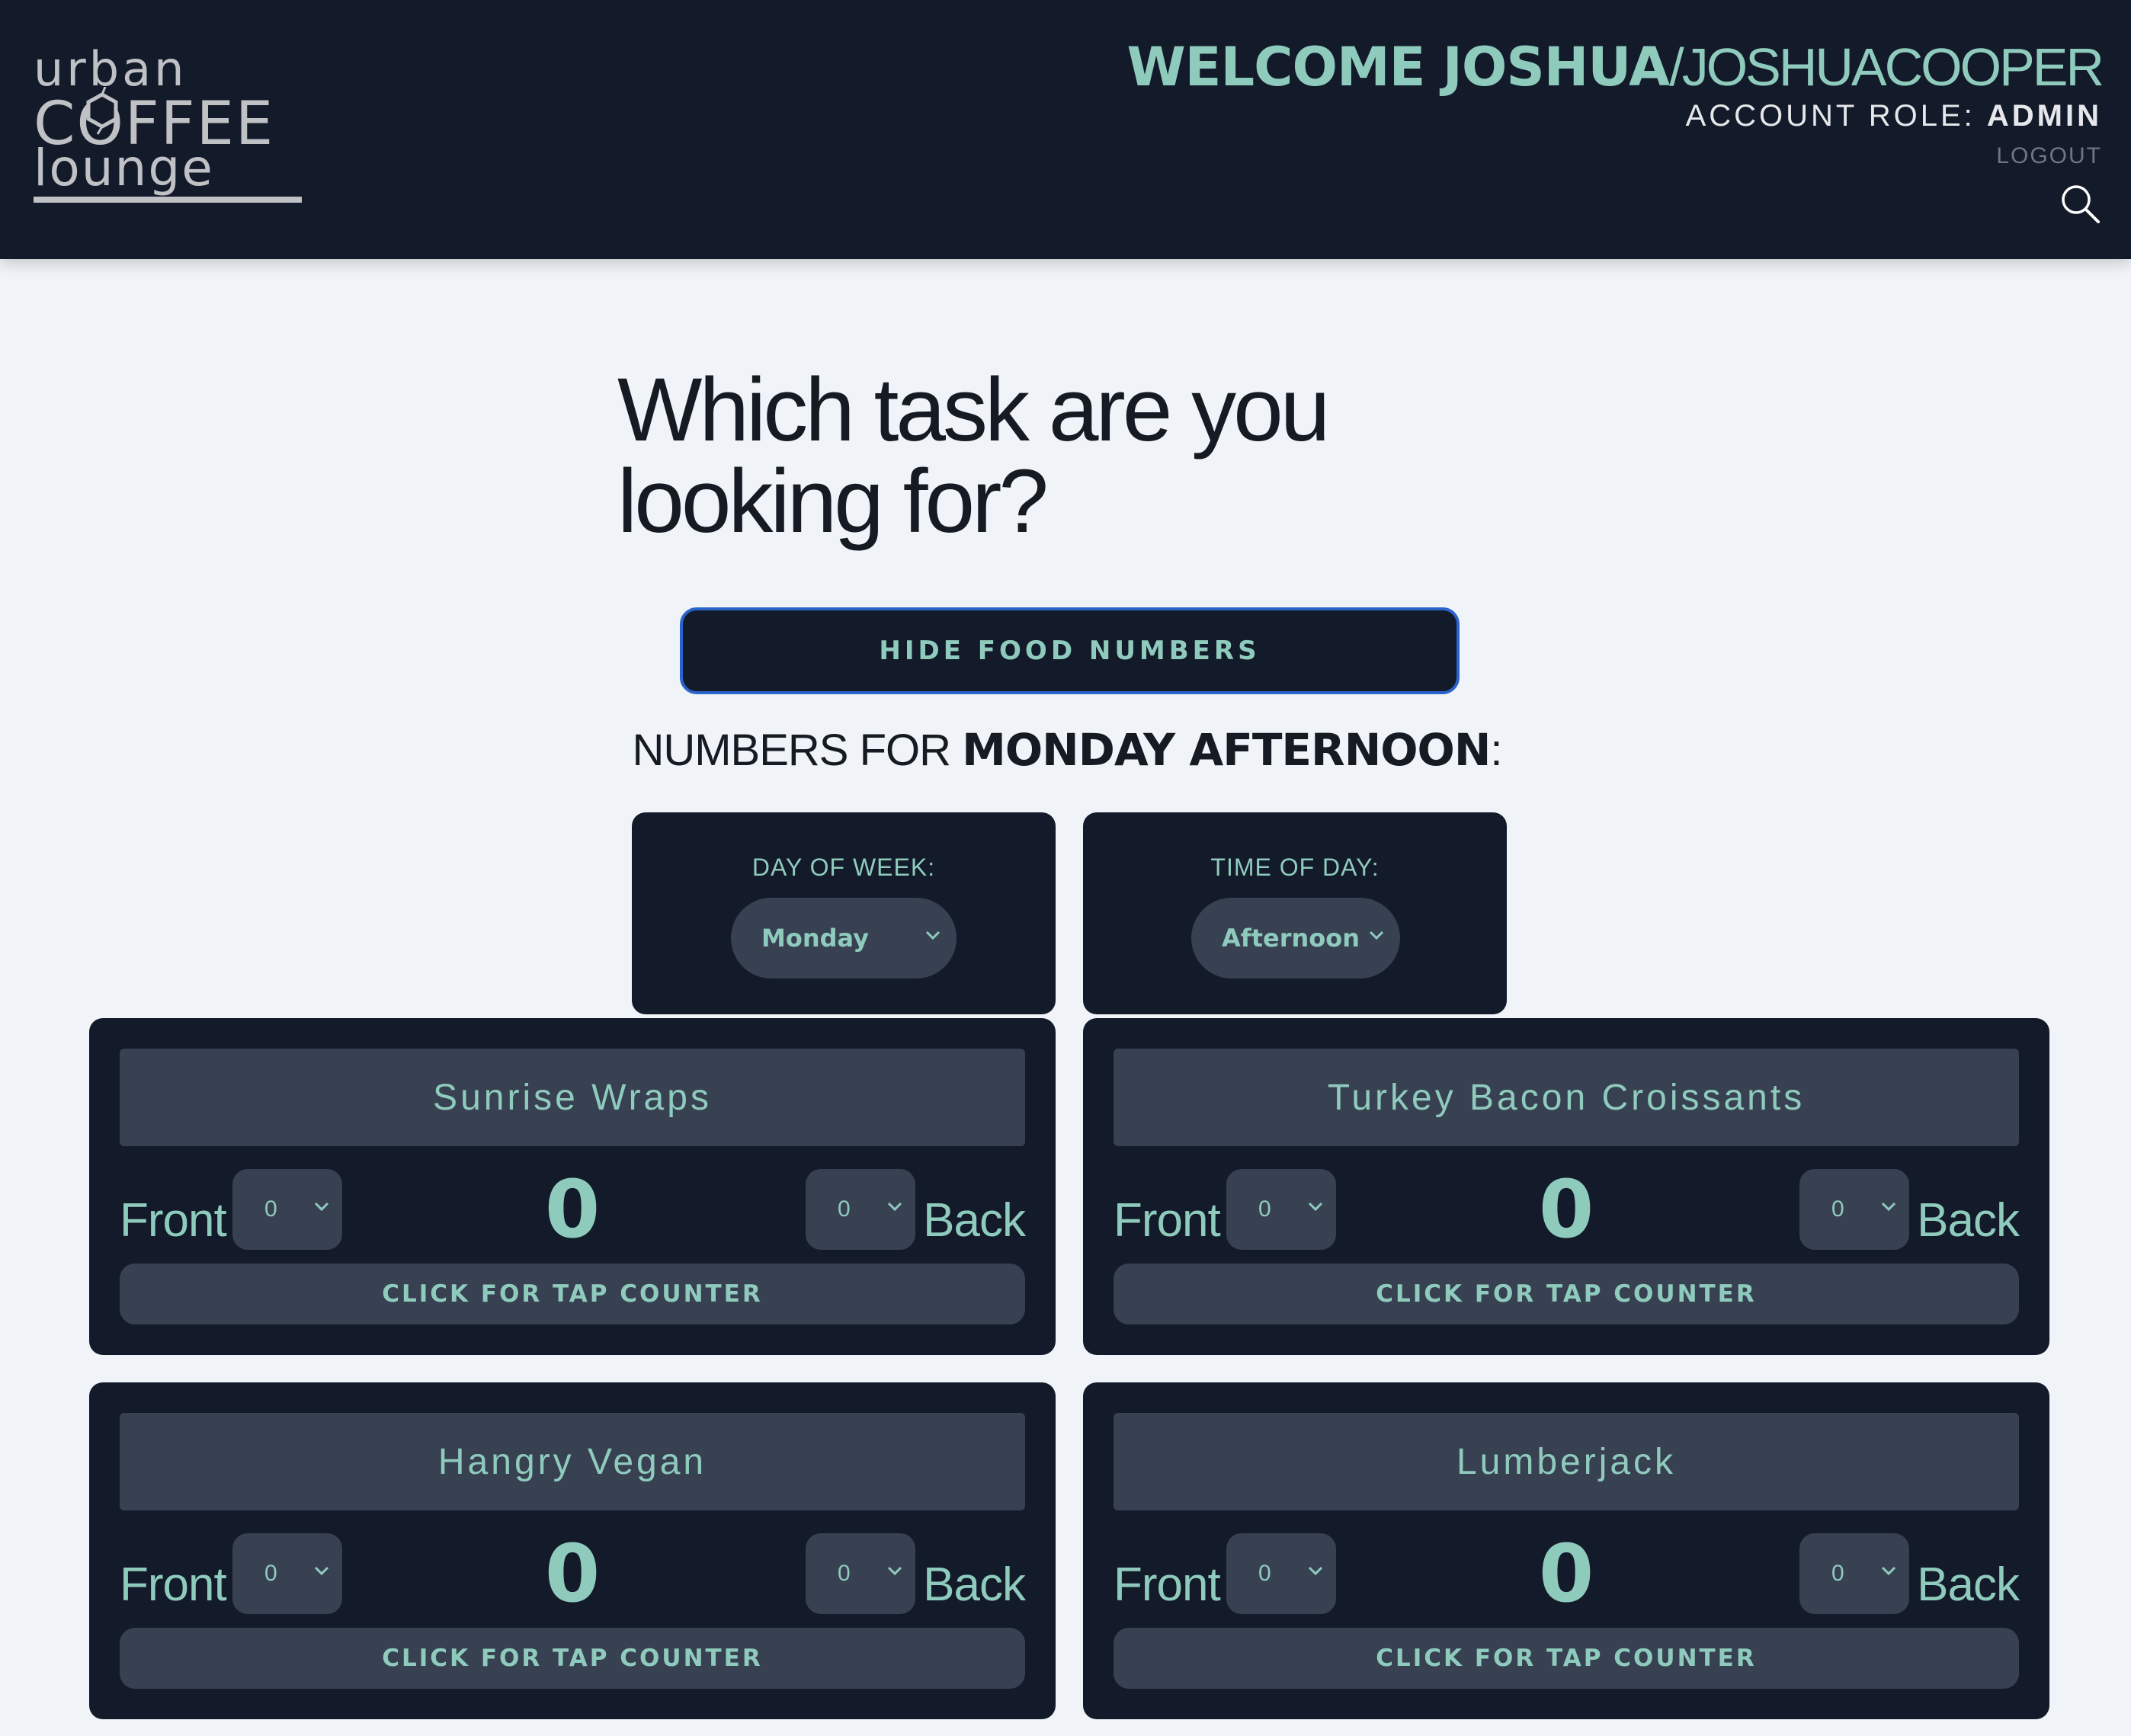  Describe the element at coordinates (1070, 650) in the screenshot. I see `hide-food-numbers-button: HIDE FOOD NUMBERS` at that location.